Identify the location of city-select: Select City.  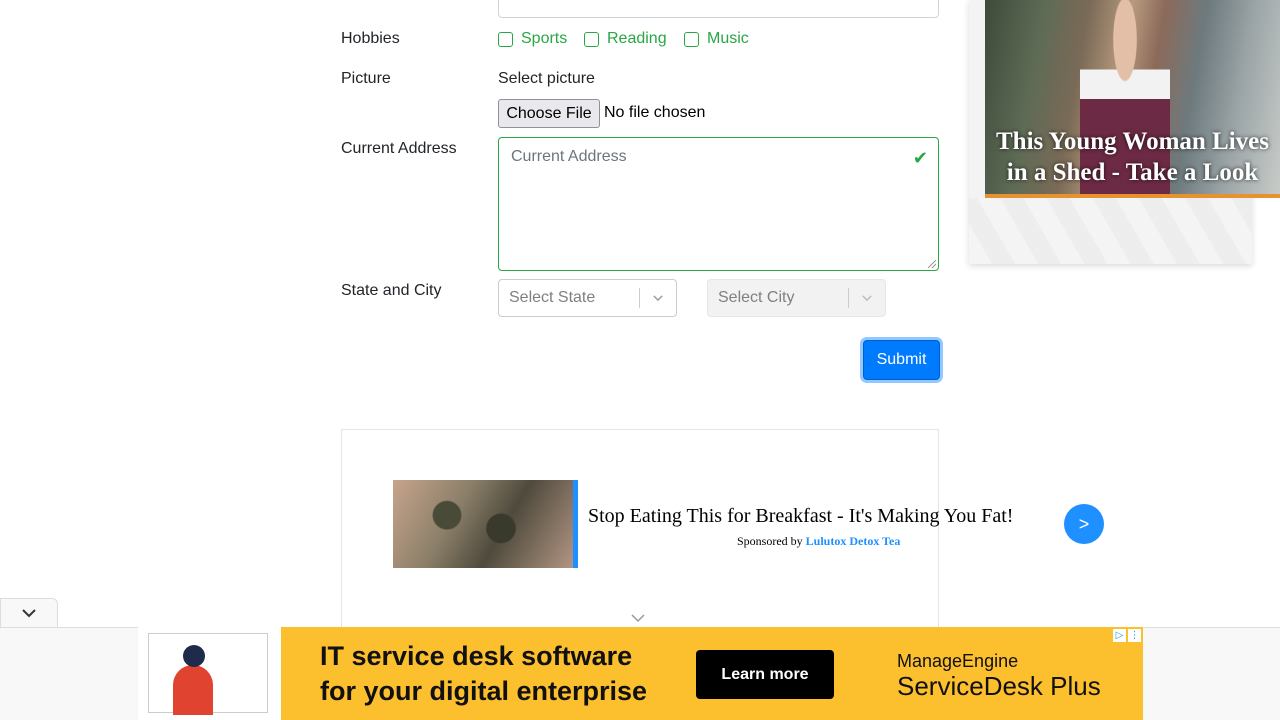
(796, 298).